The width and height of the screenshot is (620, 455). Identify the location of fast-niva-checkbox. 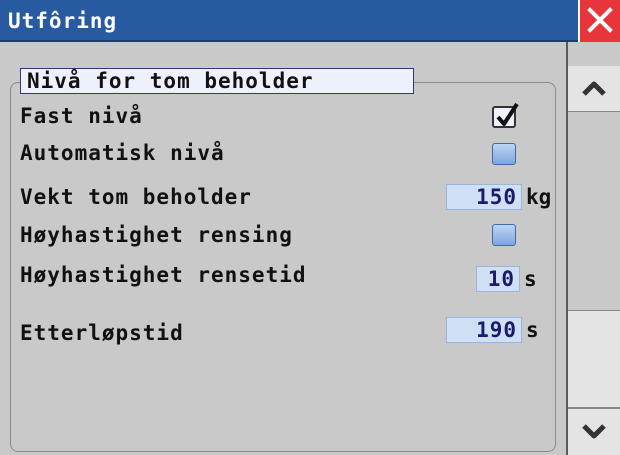
(505, 115).